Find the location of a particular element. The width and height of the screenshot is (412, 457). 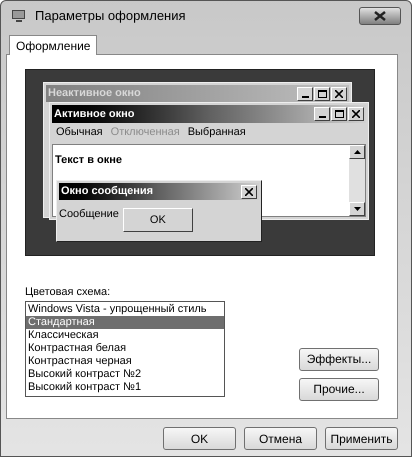

dialog-button: Отмена is located at coordinates (280, 438).